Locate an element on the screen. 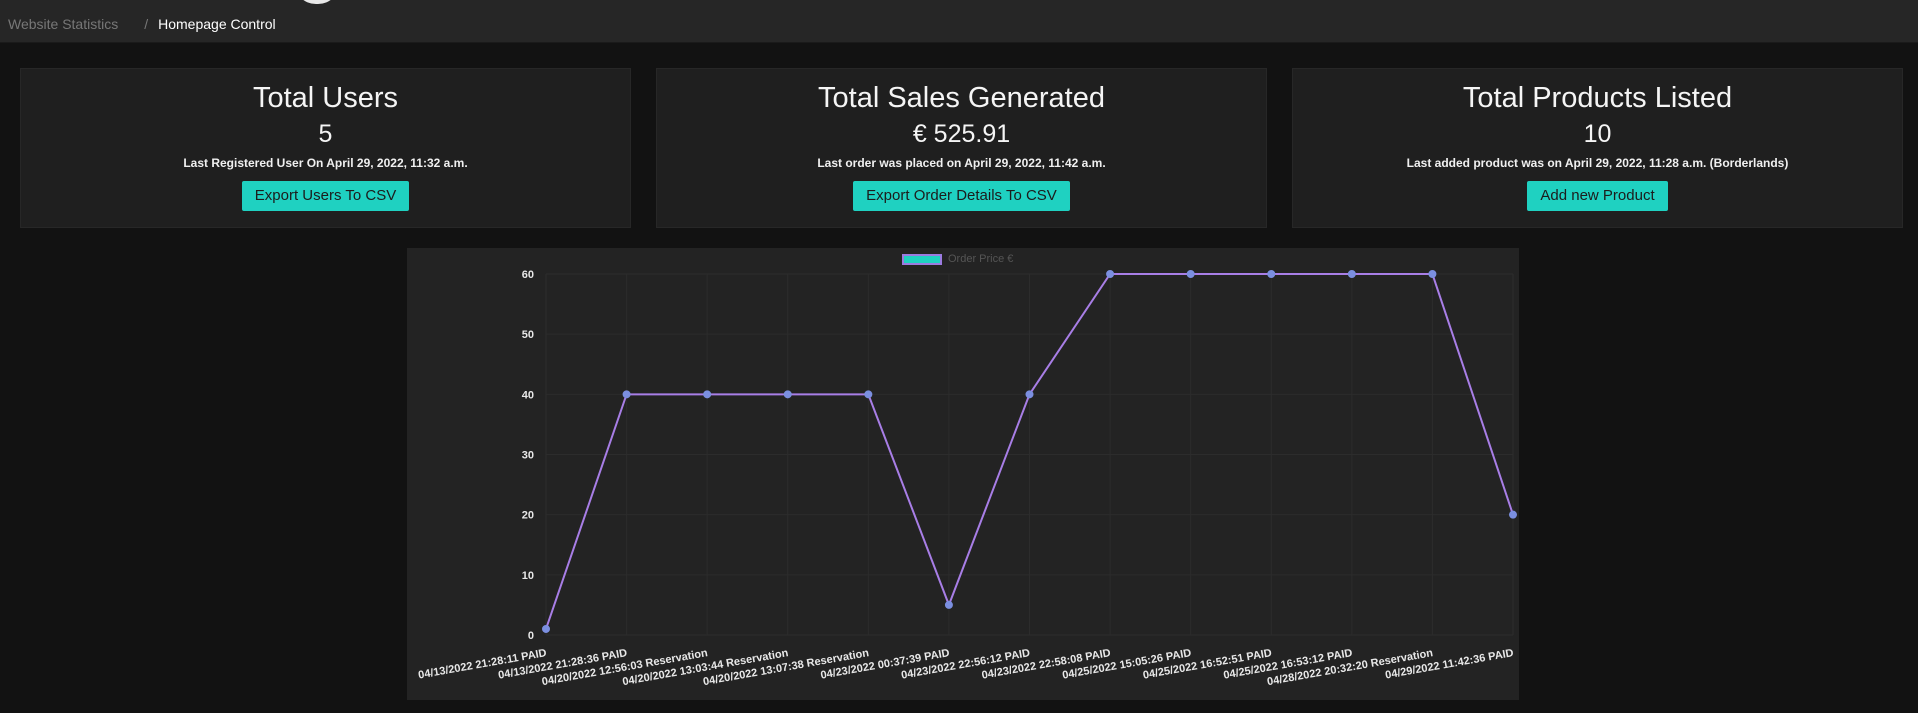  y-tick-label: 30 is located at coordinates (528, 456).